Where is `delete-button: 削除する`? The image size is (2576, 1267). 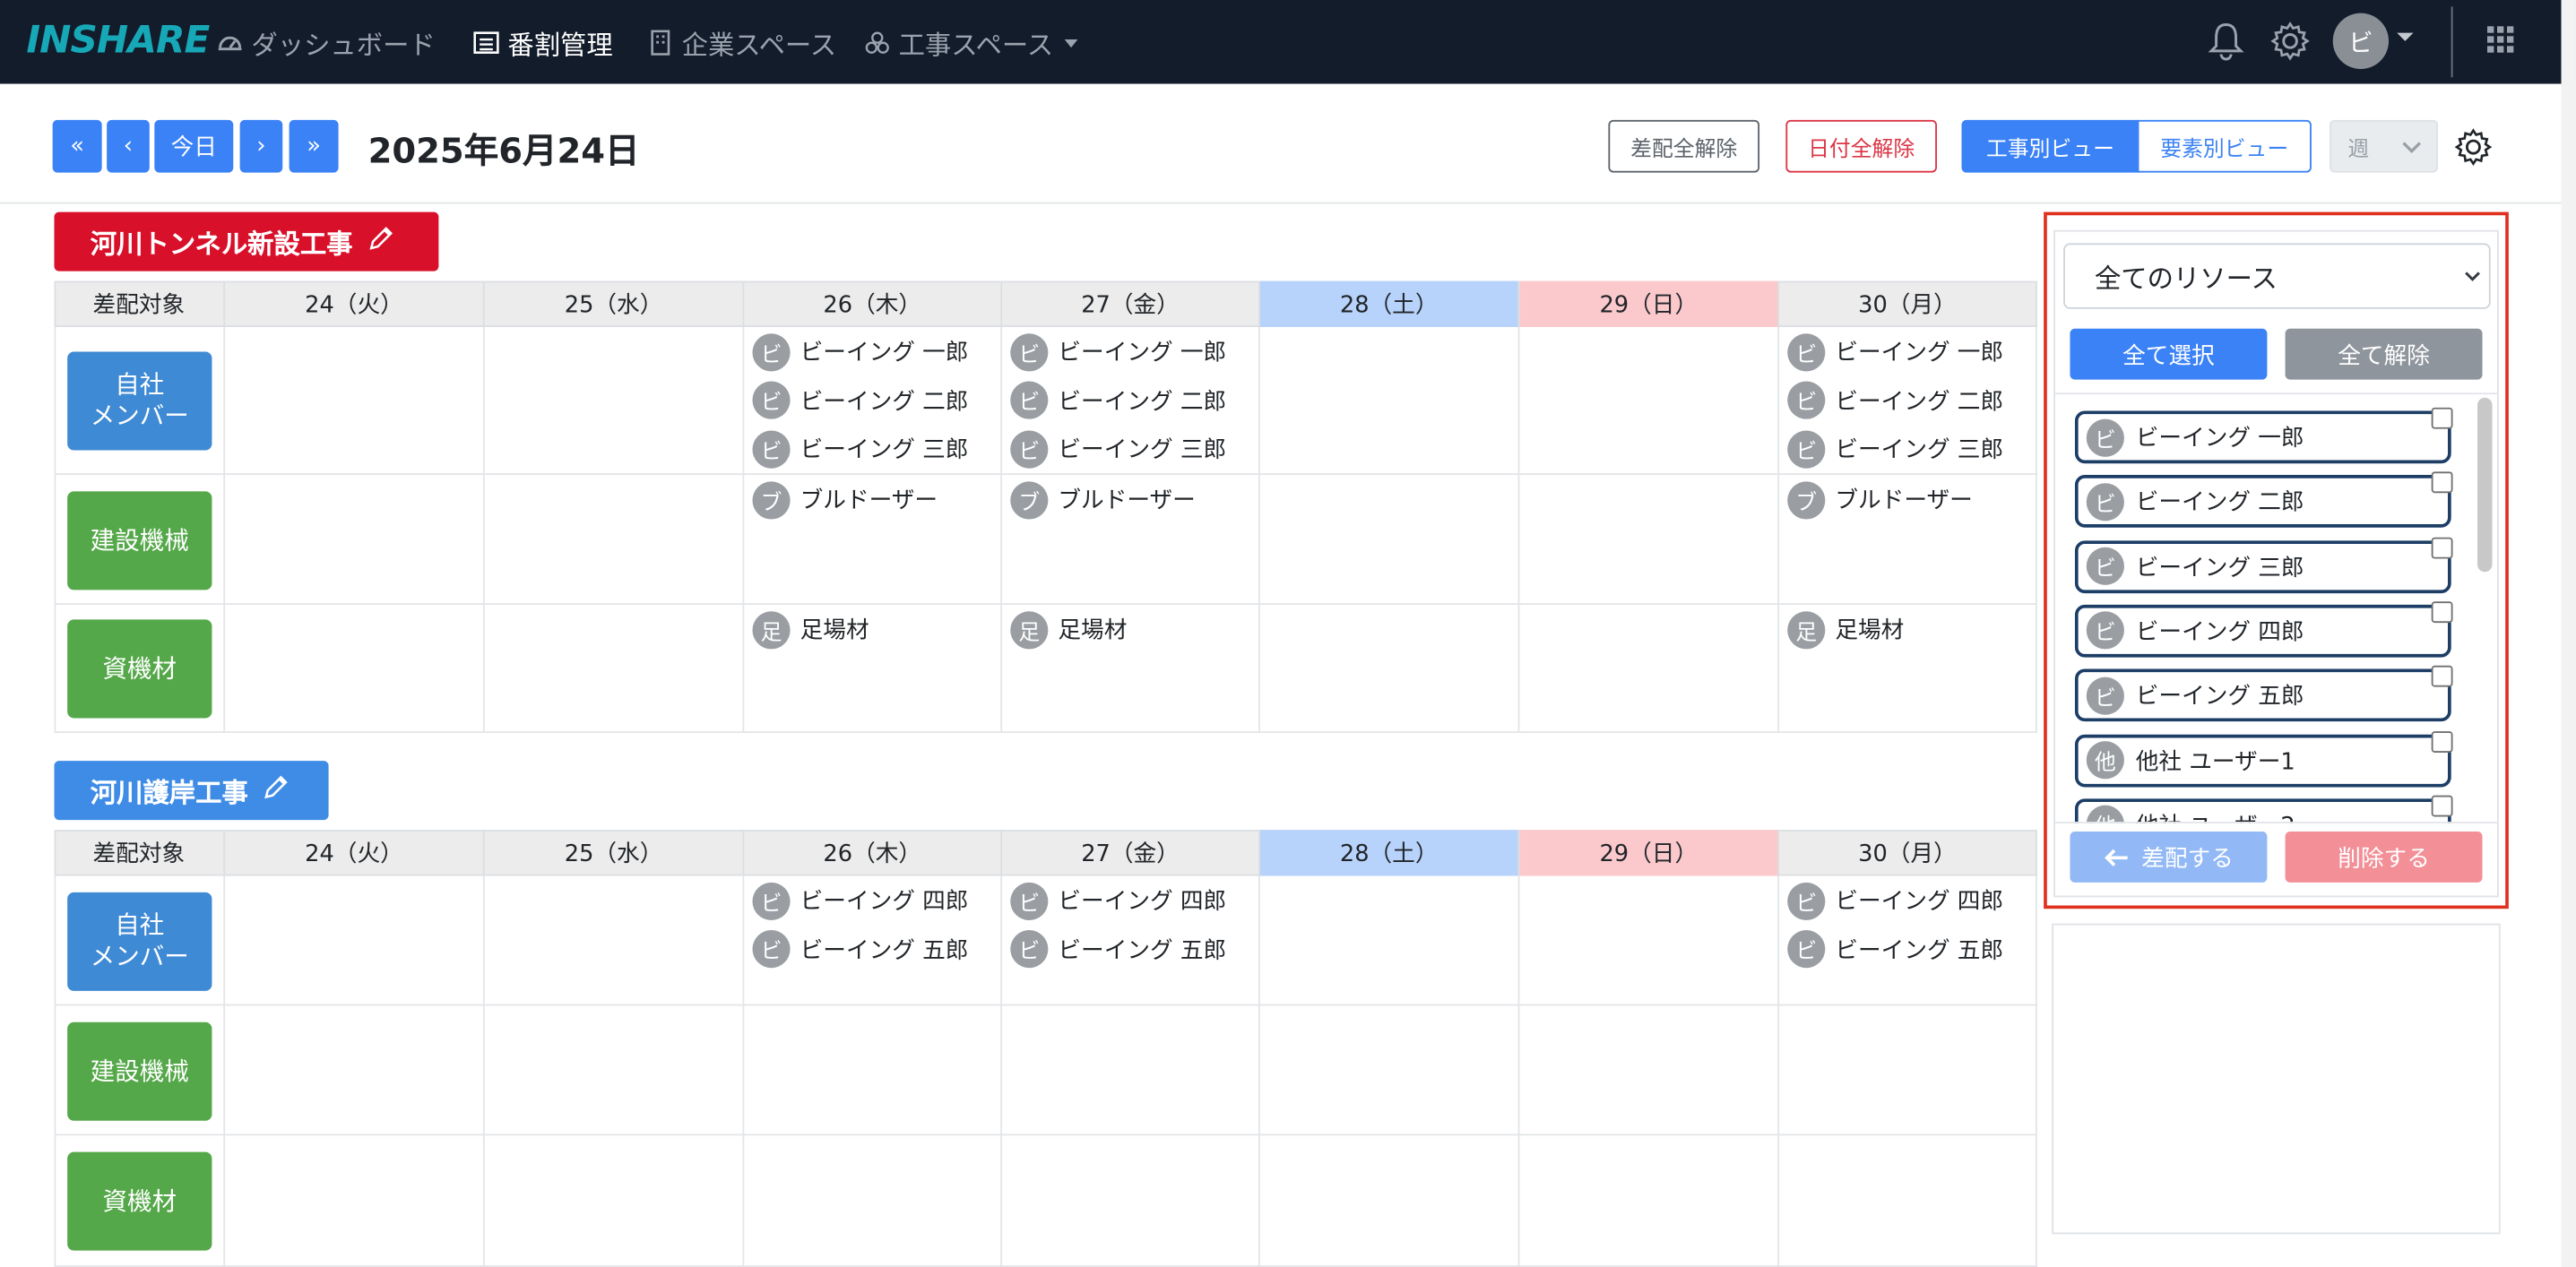
delete-button: 削除する is located at coordinates (2384, 858).